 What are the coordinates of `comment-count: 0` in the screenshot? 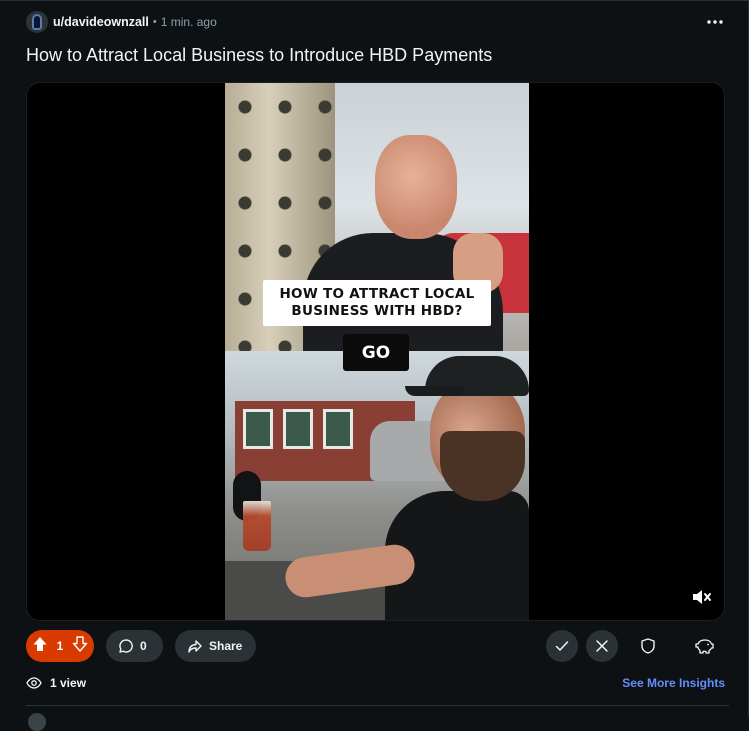 It's located at (143, 646).